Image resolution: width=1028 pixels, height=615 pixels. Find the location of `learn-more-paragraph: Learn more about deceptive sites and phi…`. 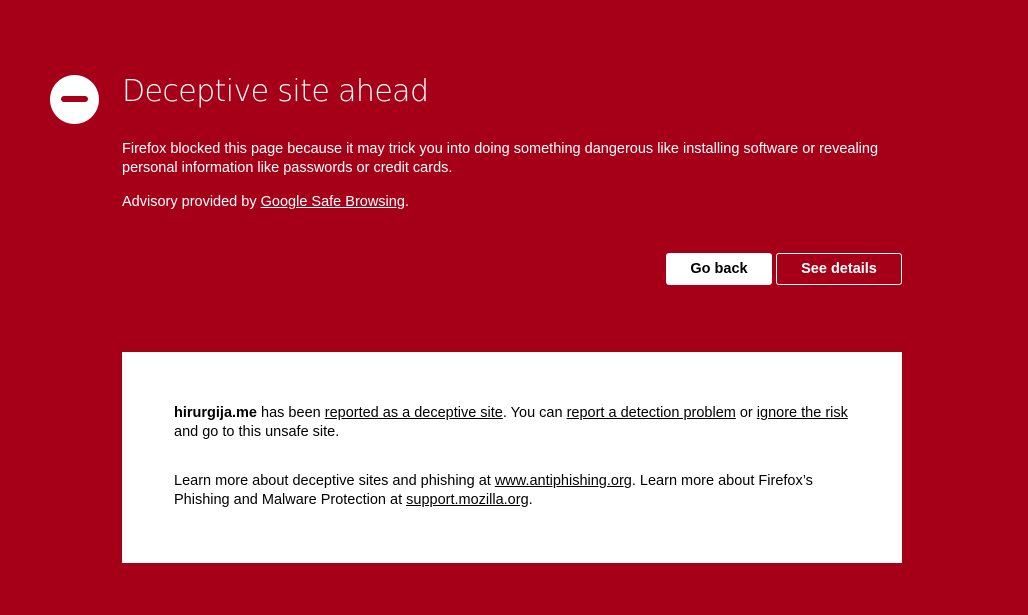

learn-more-paragraph: Learn more about deceptive sites and phi… is located at coordinates (512, 491).